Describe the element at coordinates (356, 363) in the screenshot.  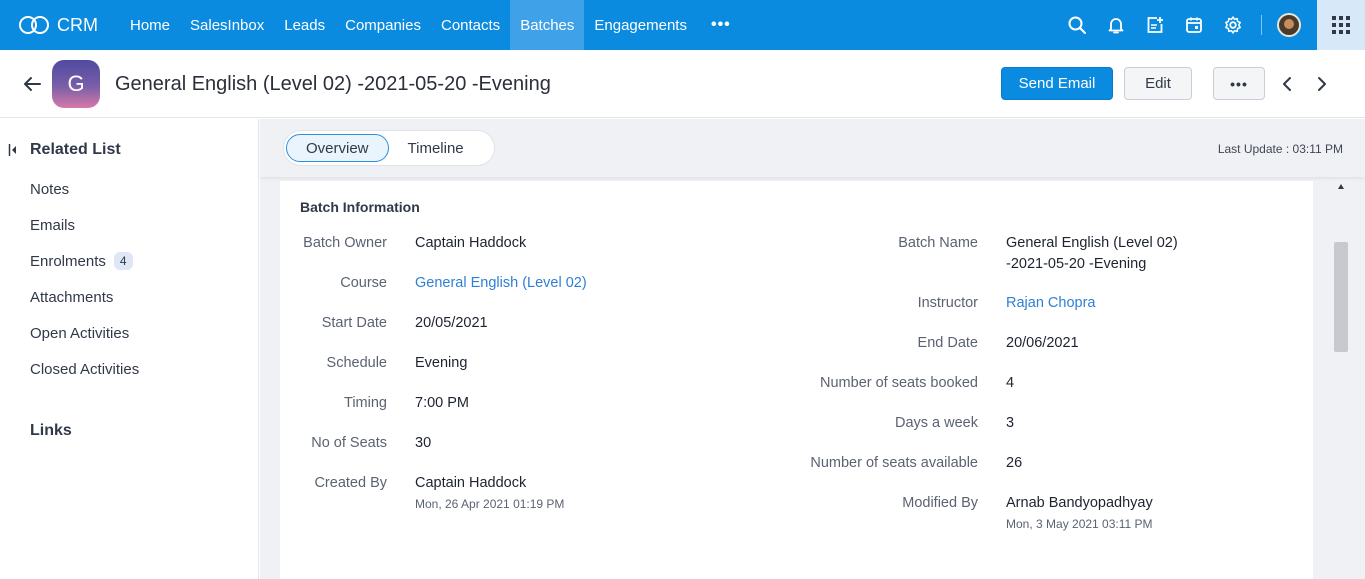
I see `field-label-schedule: Schedule` at that location.